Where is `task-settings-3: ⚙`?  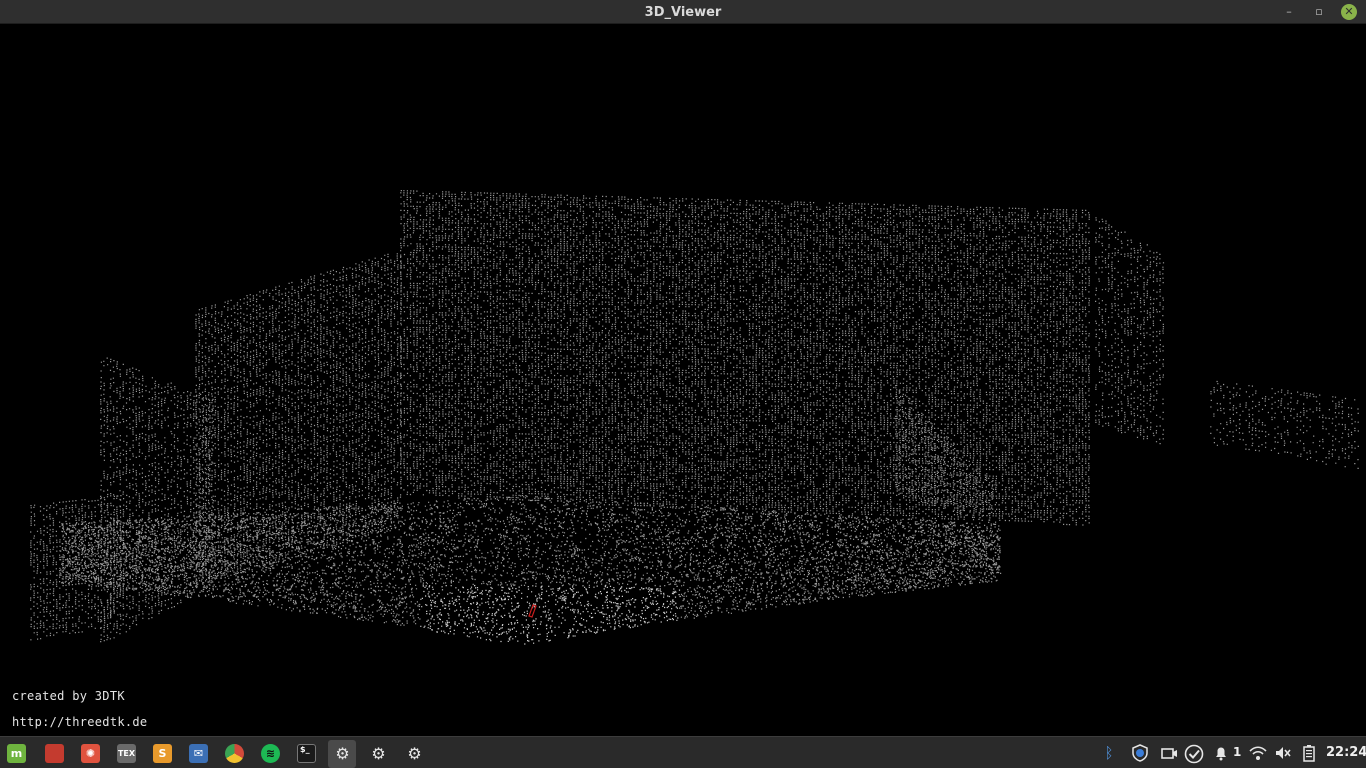
task-settings-3: ⚙ is located at coordinates (414, 754).